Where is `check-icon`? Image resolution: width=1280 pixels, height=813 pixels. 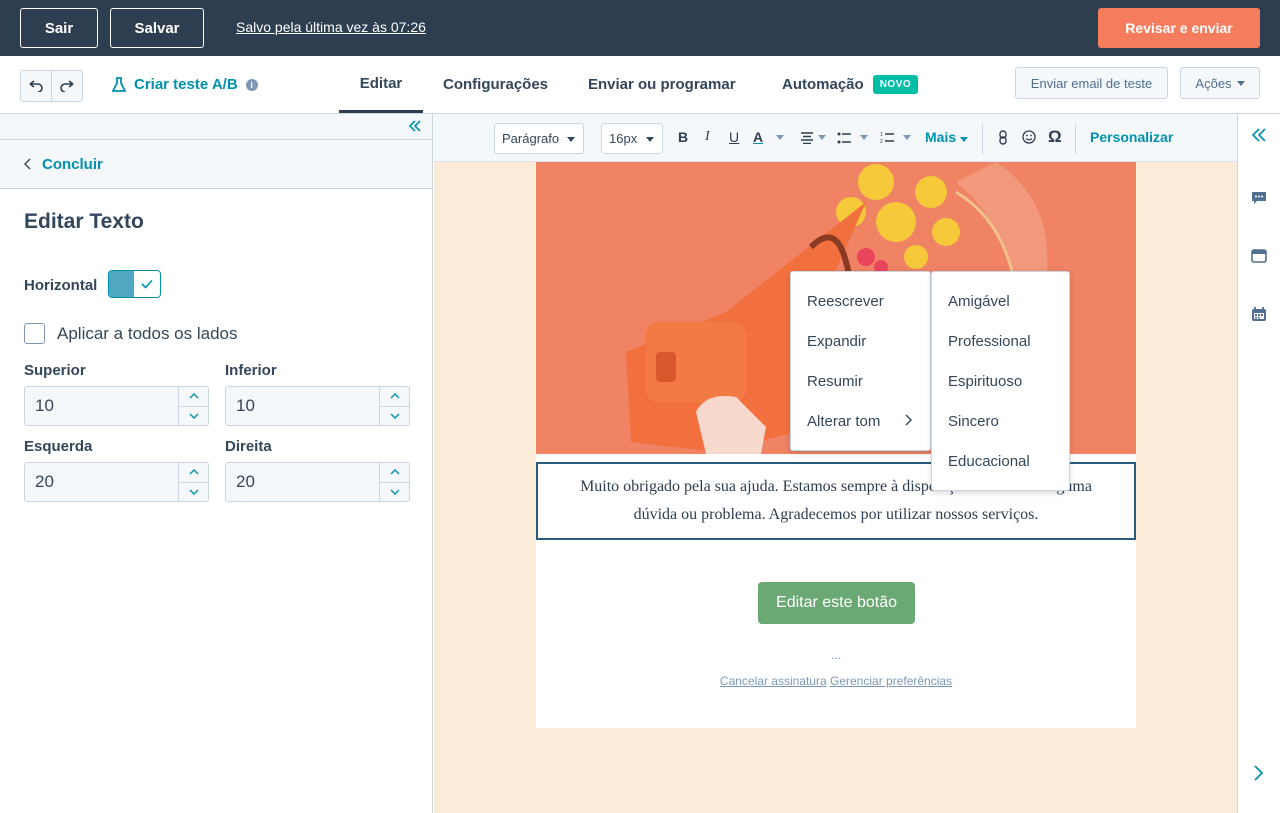
check-icon is located at coordinates (147, 284).